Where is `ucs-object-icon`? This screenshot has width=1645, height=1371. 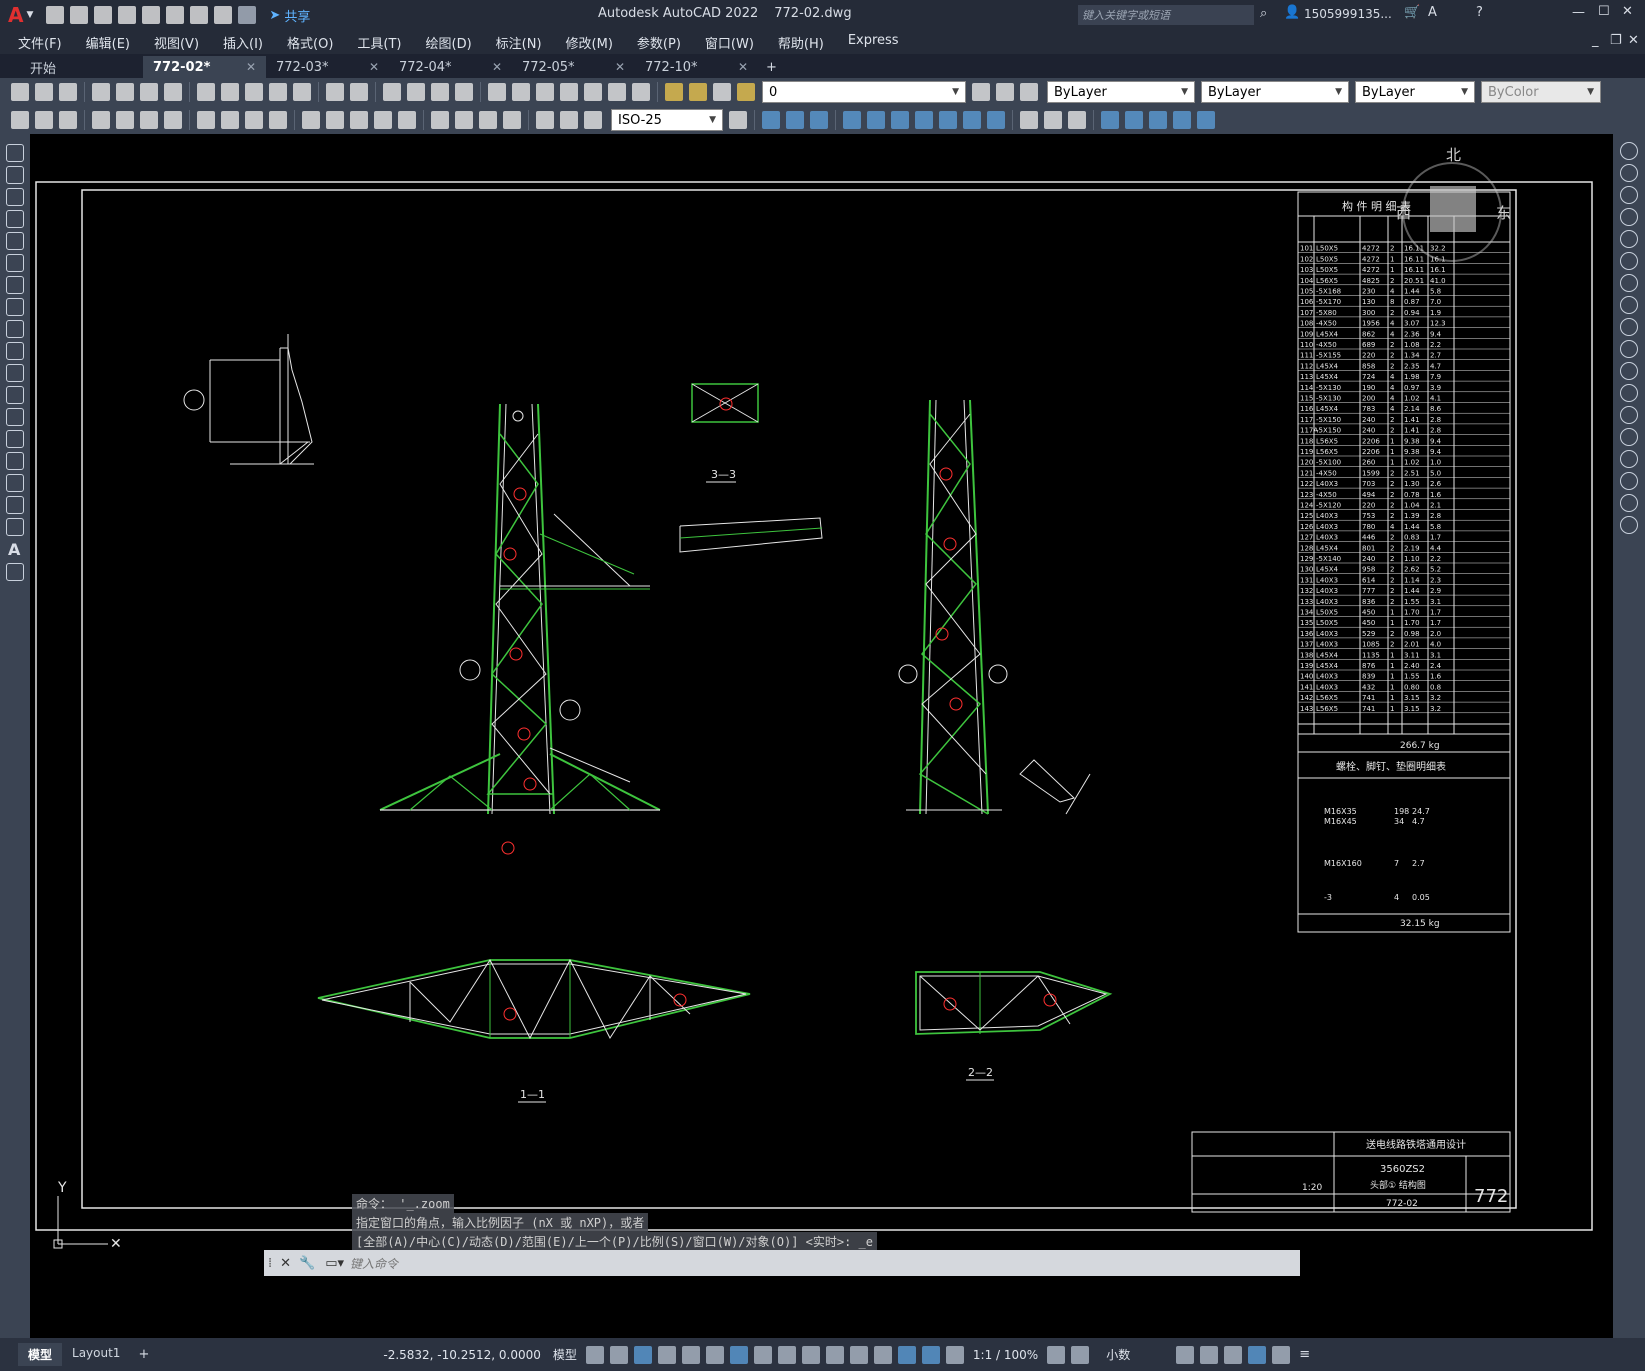 ucs-object-icon is located at coordinates (1206, 120).